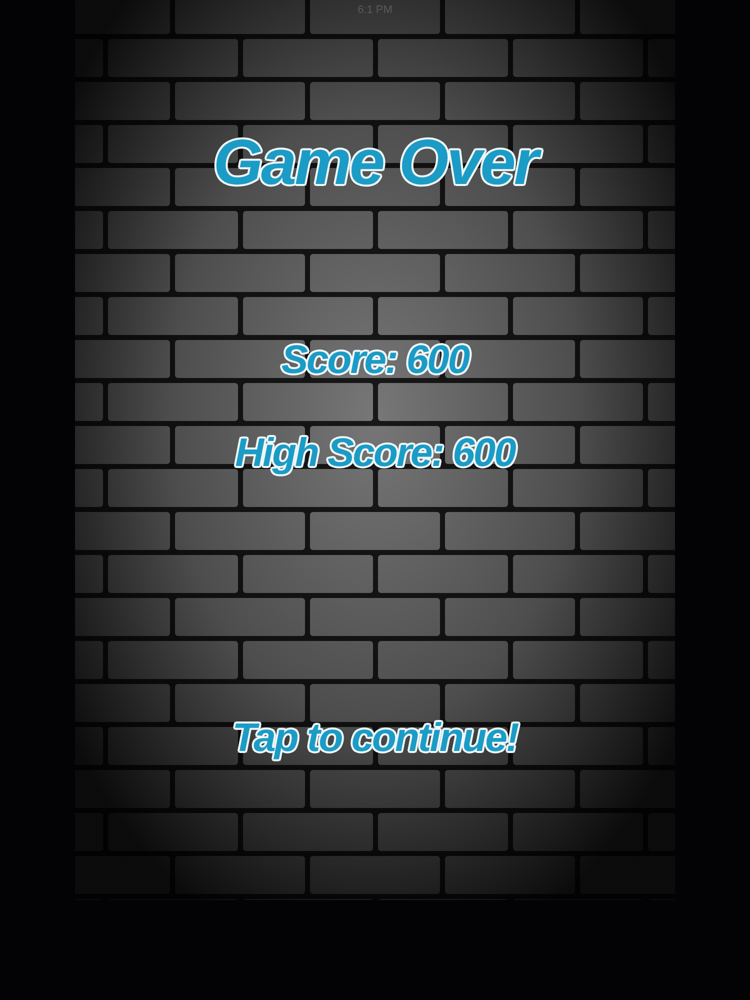 This screenshot has width=750, height=1000. Describe the element at coordinates (375, 738) in the screenshot. I see `tap-to-continue-text: Tap to continue!` at that location.